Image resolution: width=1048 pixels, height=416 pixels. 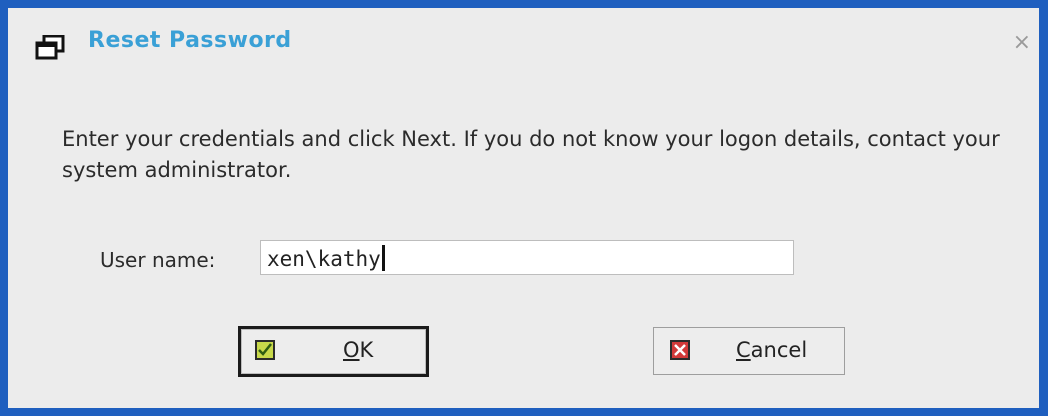 I want to click on dialog-title: Reset Password, so click(x=190, y=40).